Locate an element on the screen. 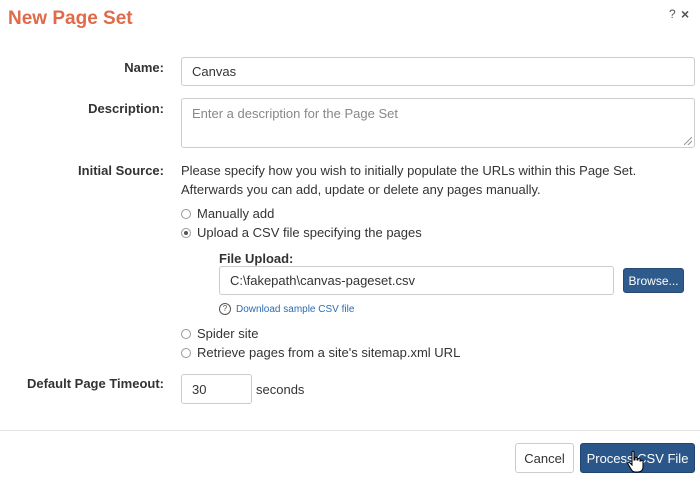 The image size is (700, 481). name-input: Canvas is located at coordinates (438, 71).